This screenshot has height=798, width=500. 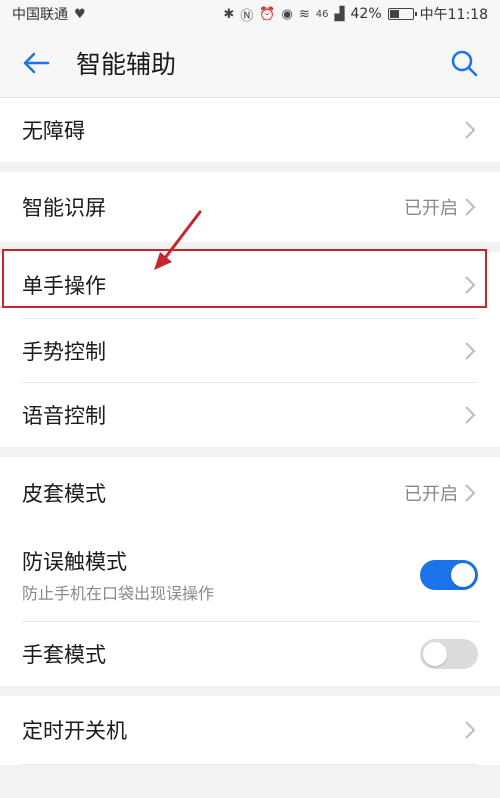 I want to click on gesture-label: 手势控制, so click(x=64, y=351).